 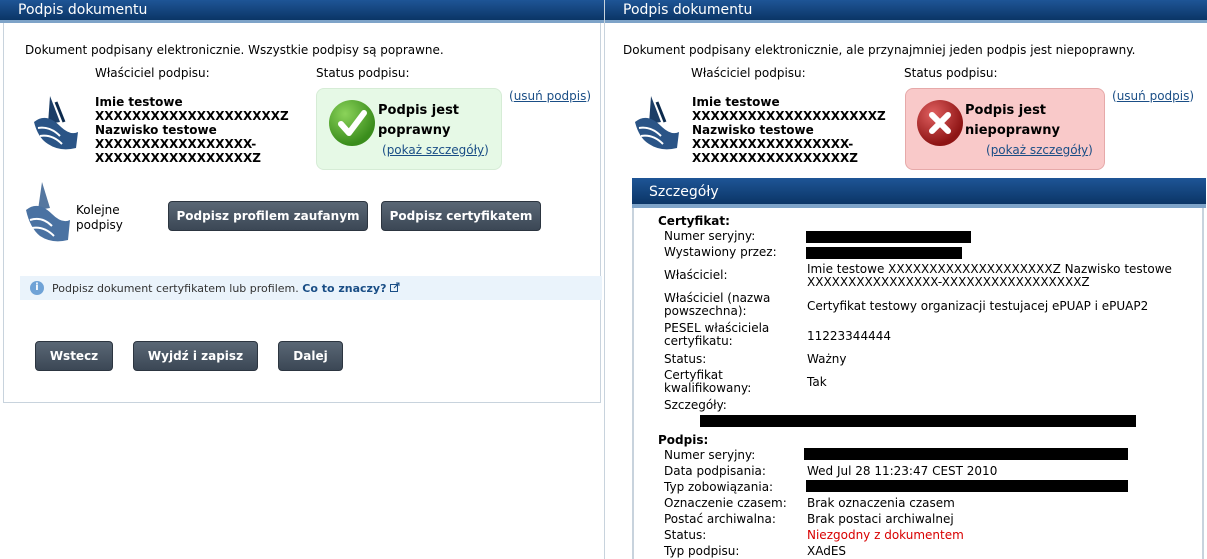 I want to click on cert-common-name-label-2: powszechna):, so click(x=705, y=311).